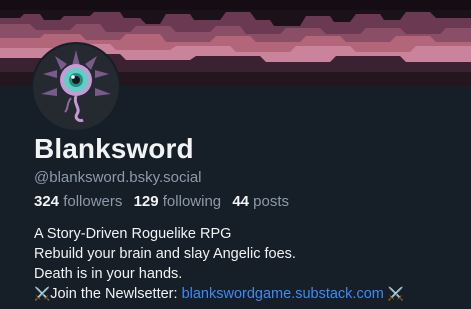 The height and width of the screenshot is (309, 471). What do you see at coordinates (240, 201) in the screenshot?
I see `posts-count: 44` at bounding box center [240, 201].